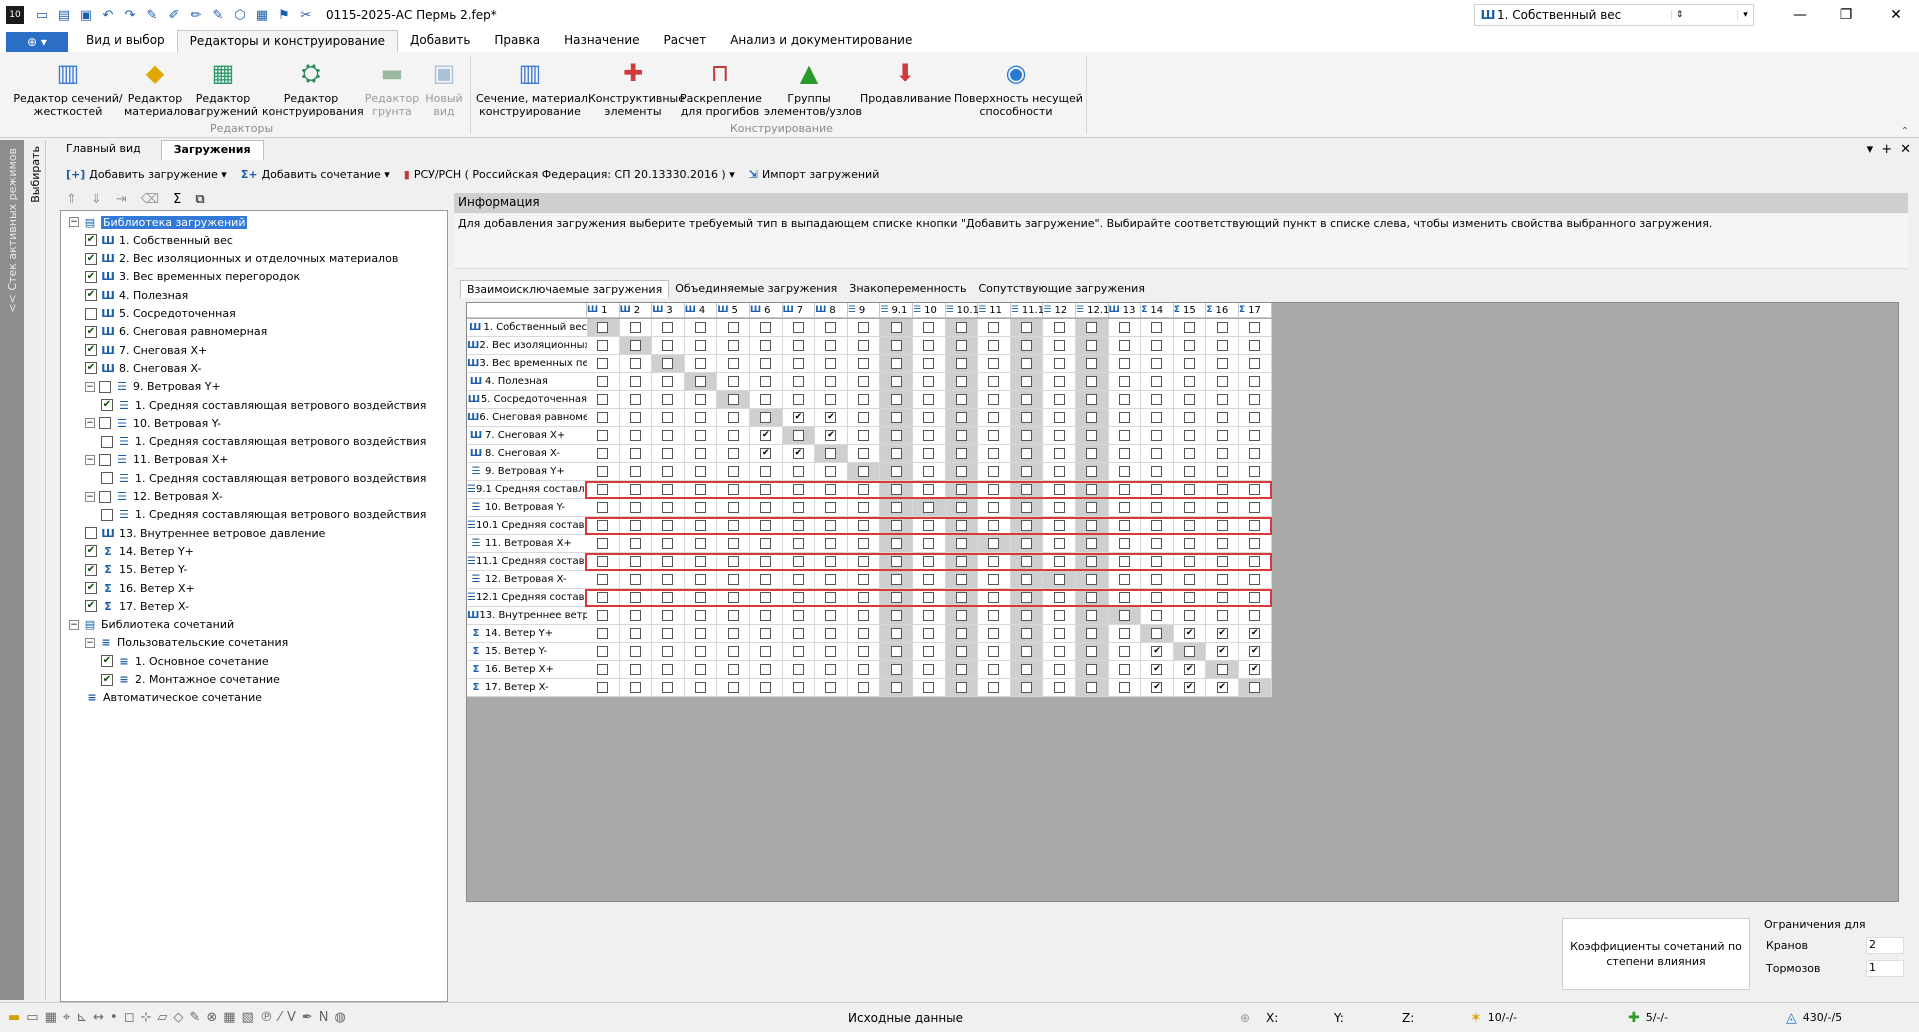 This screenshot has width=1919, height=1032. I want to click on tree-checkbox: ✔, so click(107, 405).